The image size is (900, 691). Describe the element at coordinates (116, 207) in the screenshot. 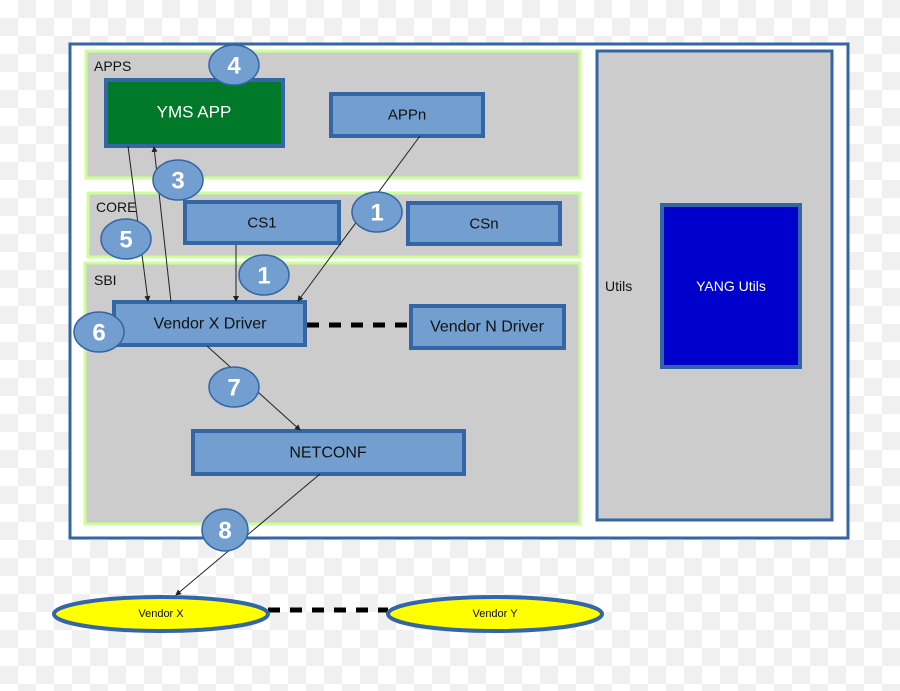

I see `core-label: CORE` at that location.